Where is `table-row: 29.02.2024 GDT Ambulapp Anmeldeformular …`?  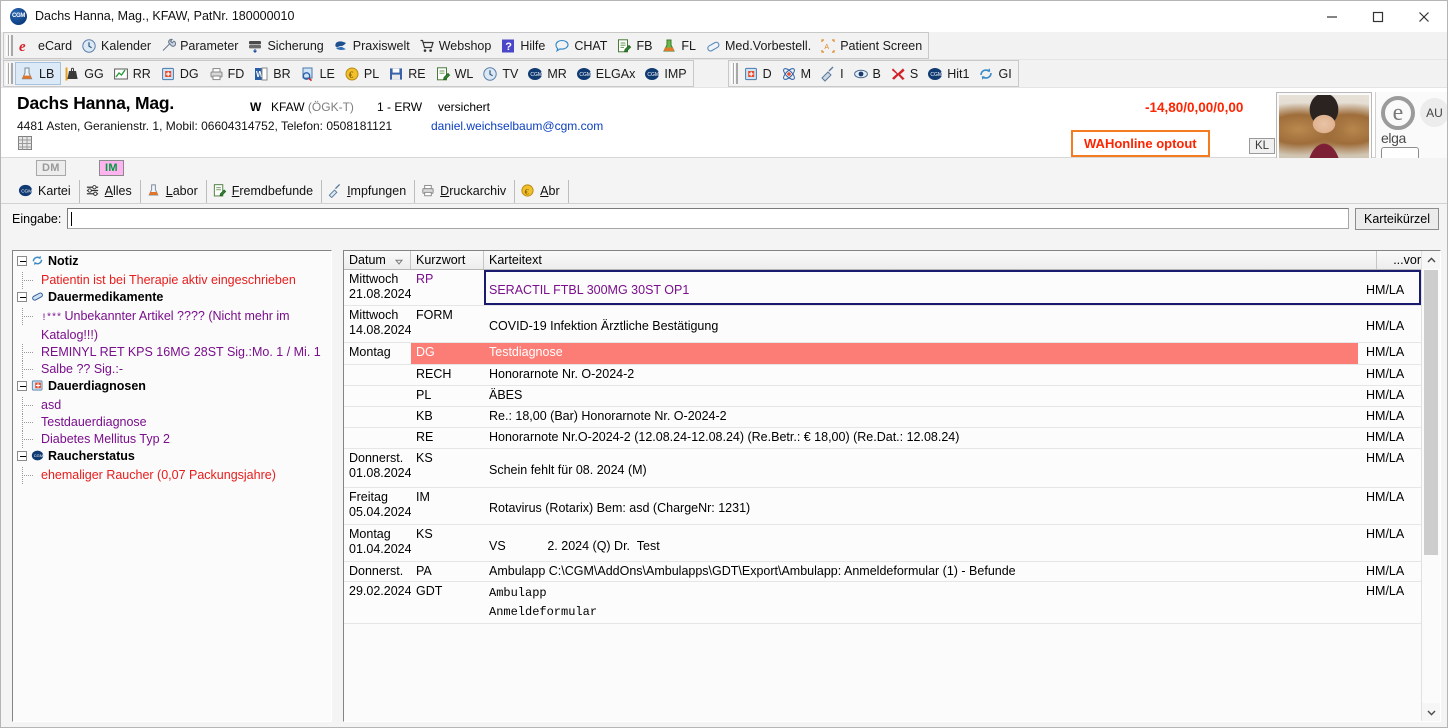
table-row: 29.02.2024 GDT Ambulapp Anmeldeformular … is located at coordinates (882, 603).